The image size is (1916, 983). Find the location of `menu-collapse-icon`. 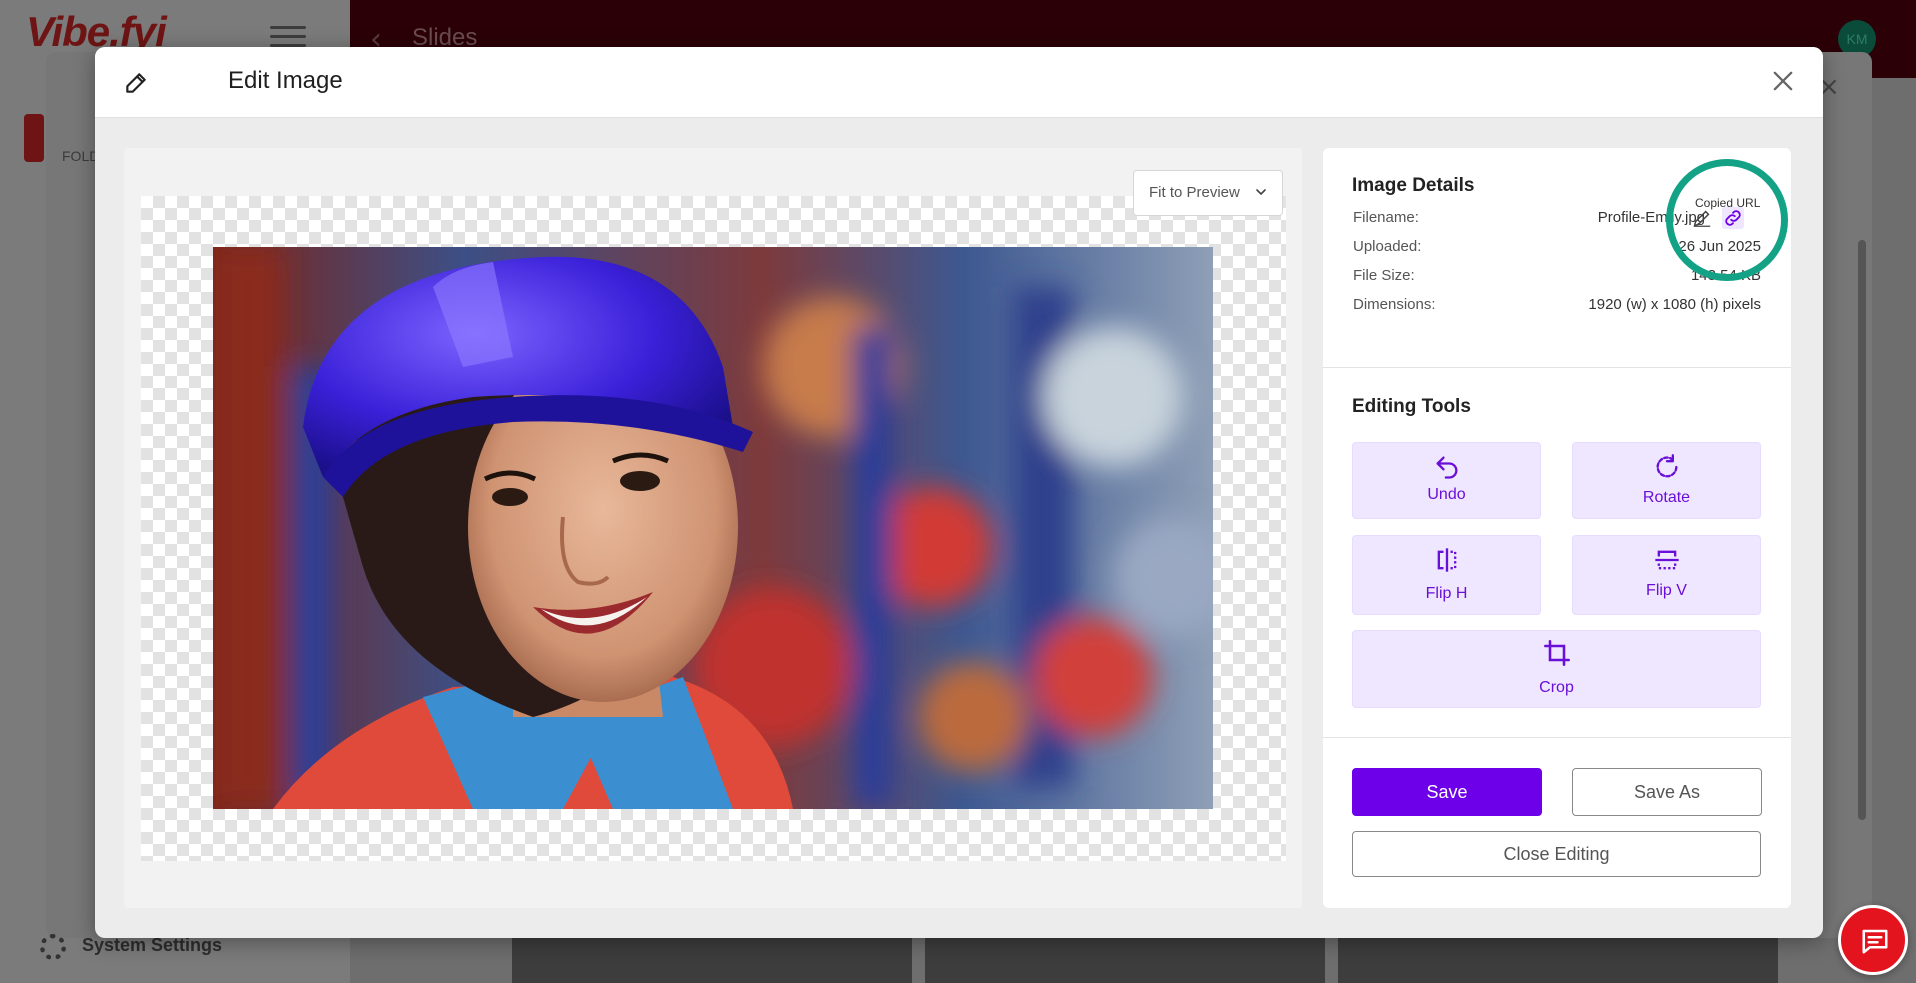

menu-collapse-icon is located at coordinates (288, 37).